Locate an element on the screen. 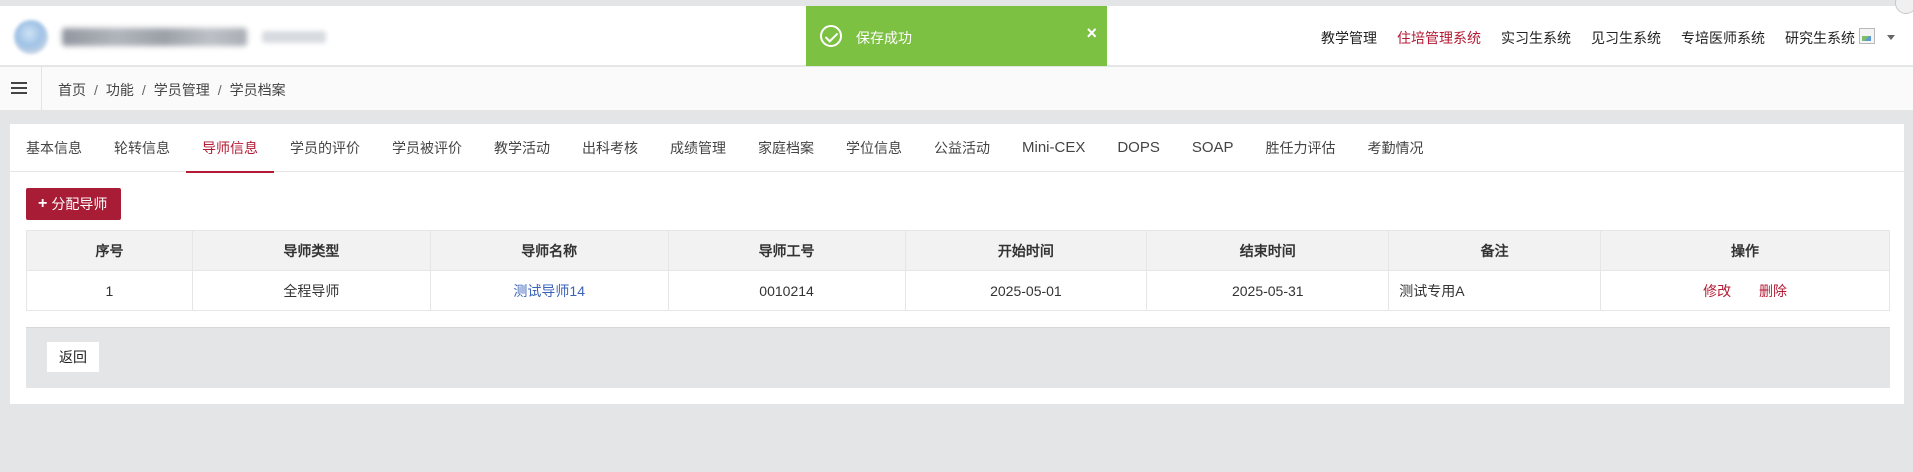  nav-specialist-system: 专培医师系统 is located at coordinates (1723, 38).